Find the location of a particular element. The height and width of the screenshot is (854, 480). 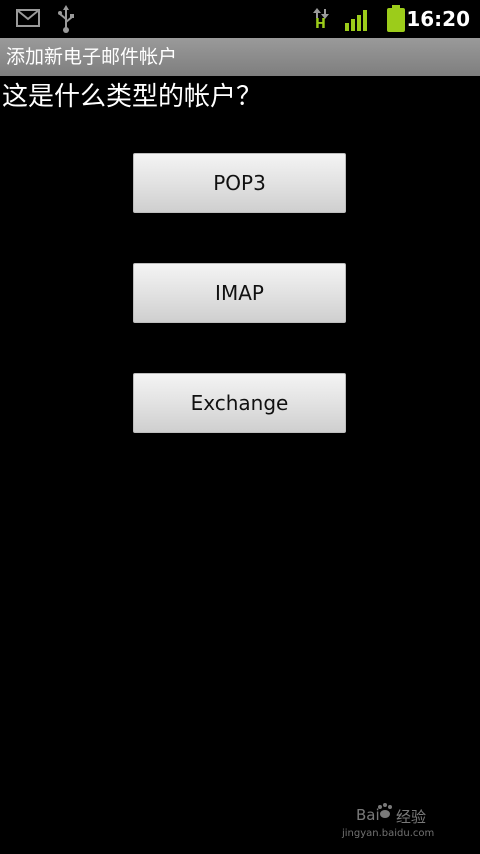

gmail-icon is located at coordinates (28, 20).